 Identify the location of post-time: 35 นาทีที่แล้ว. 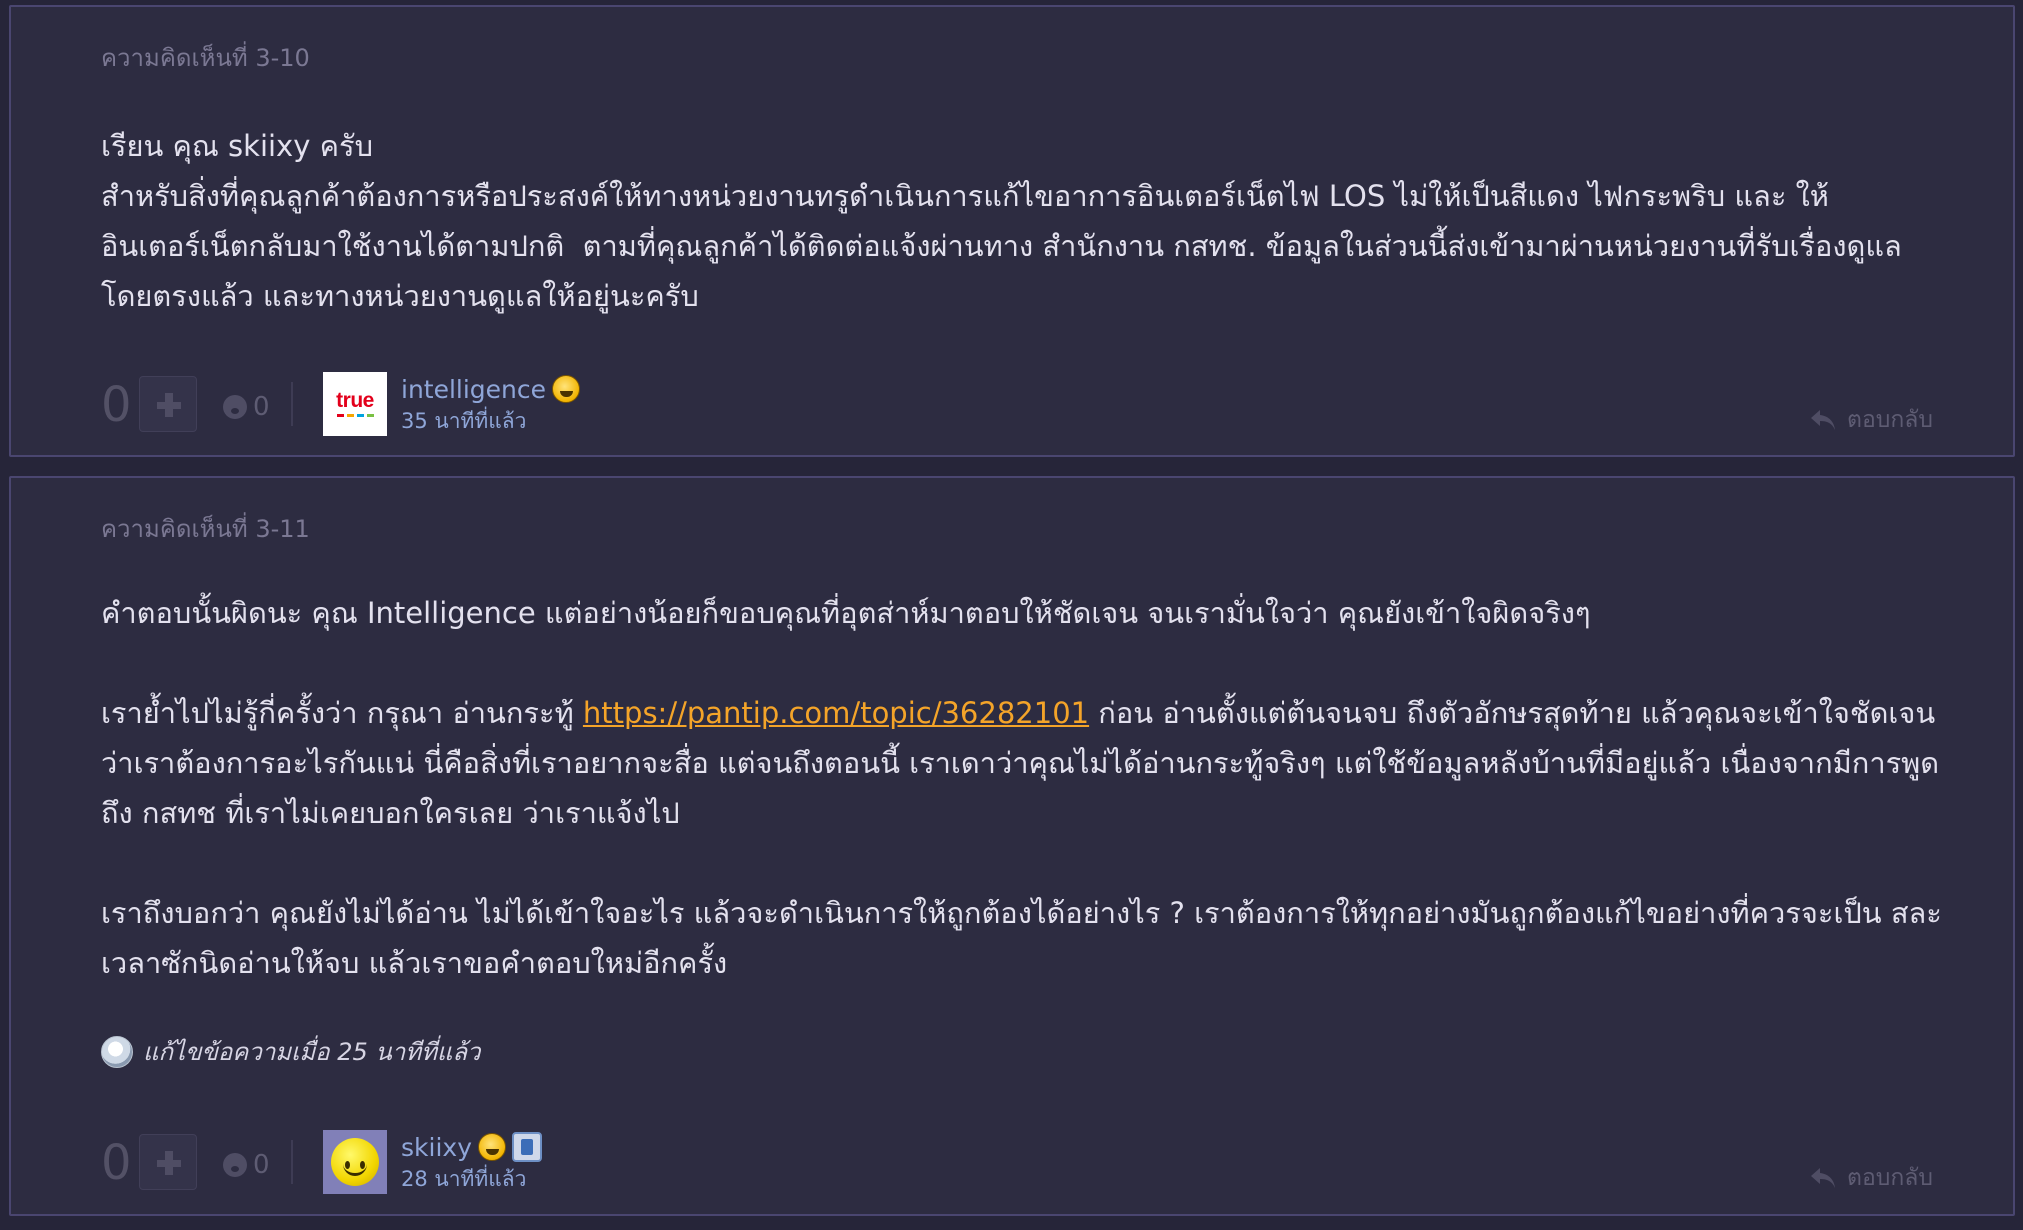
(490, 421).